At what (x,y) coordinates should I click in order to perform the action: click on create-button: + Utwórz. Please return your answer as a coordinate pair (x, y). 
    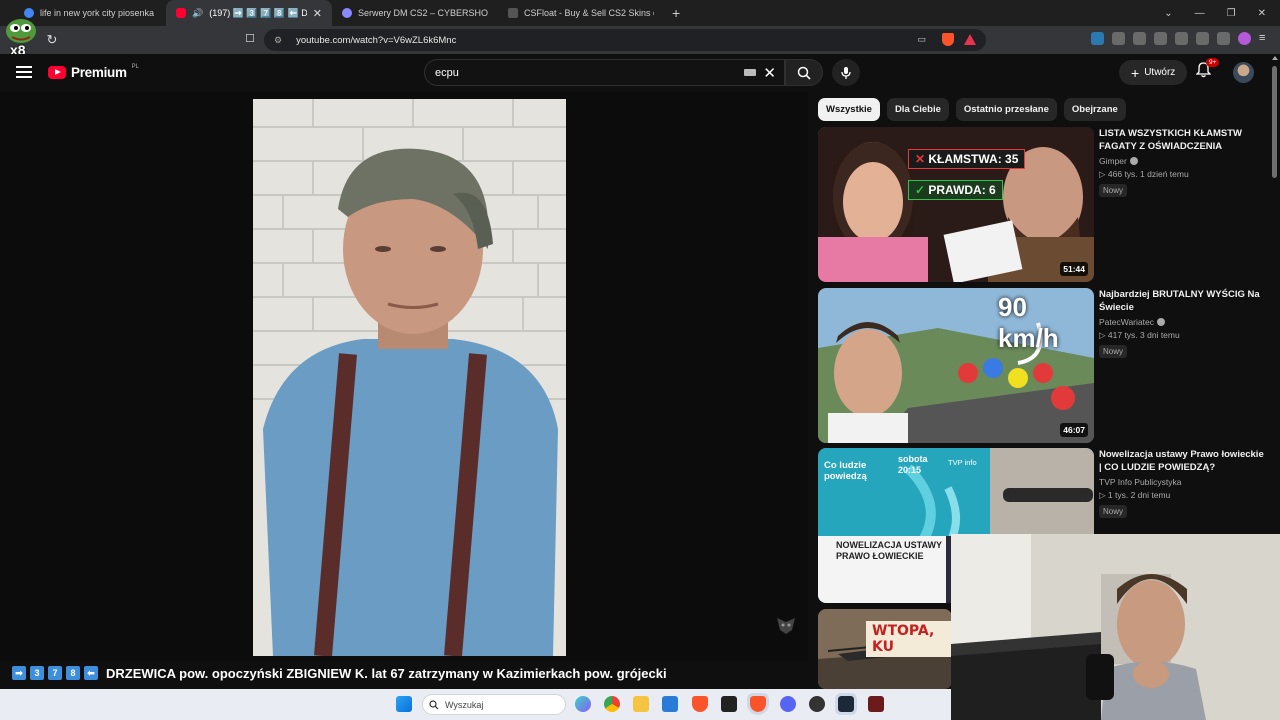
    Looking at the image, I should click on (1153, 72).